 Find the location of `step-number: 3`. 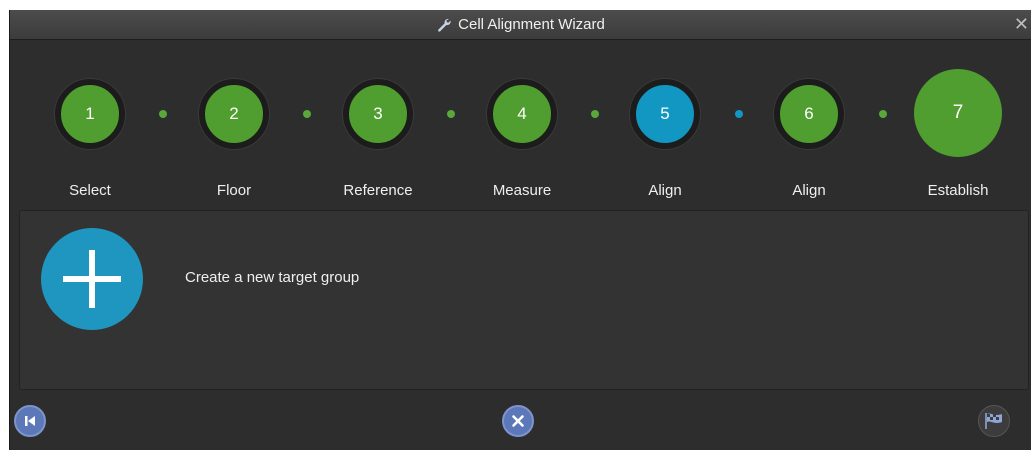

step-number: 3 is located at coordinates (378, 113).